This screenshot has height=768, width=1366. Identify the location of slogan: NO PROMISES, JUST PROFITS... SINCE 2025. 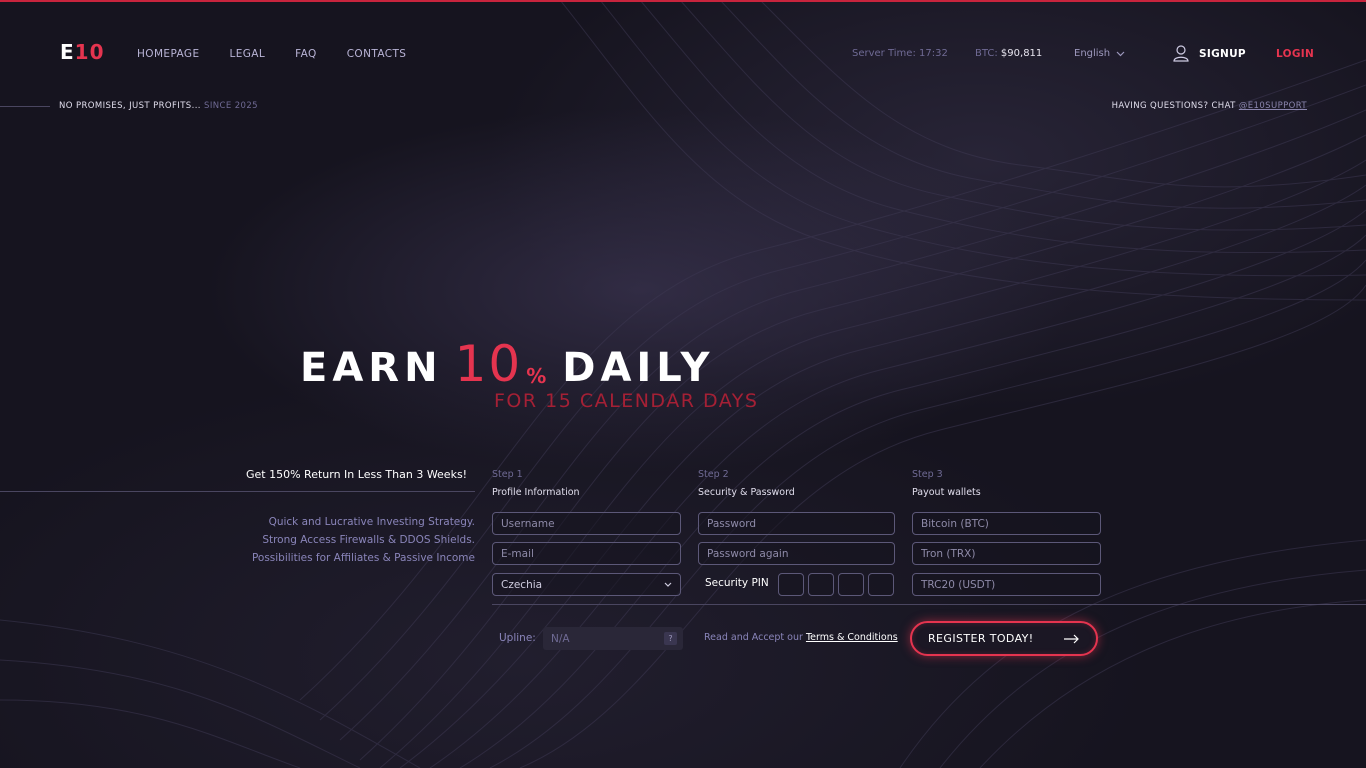
(158, 106).